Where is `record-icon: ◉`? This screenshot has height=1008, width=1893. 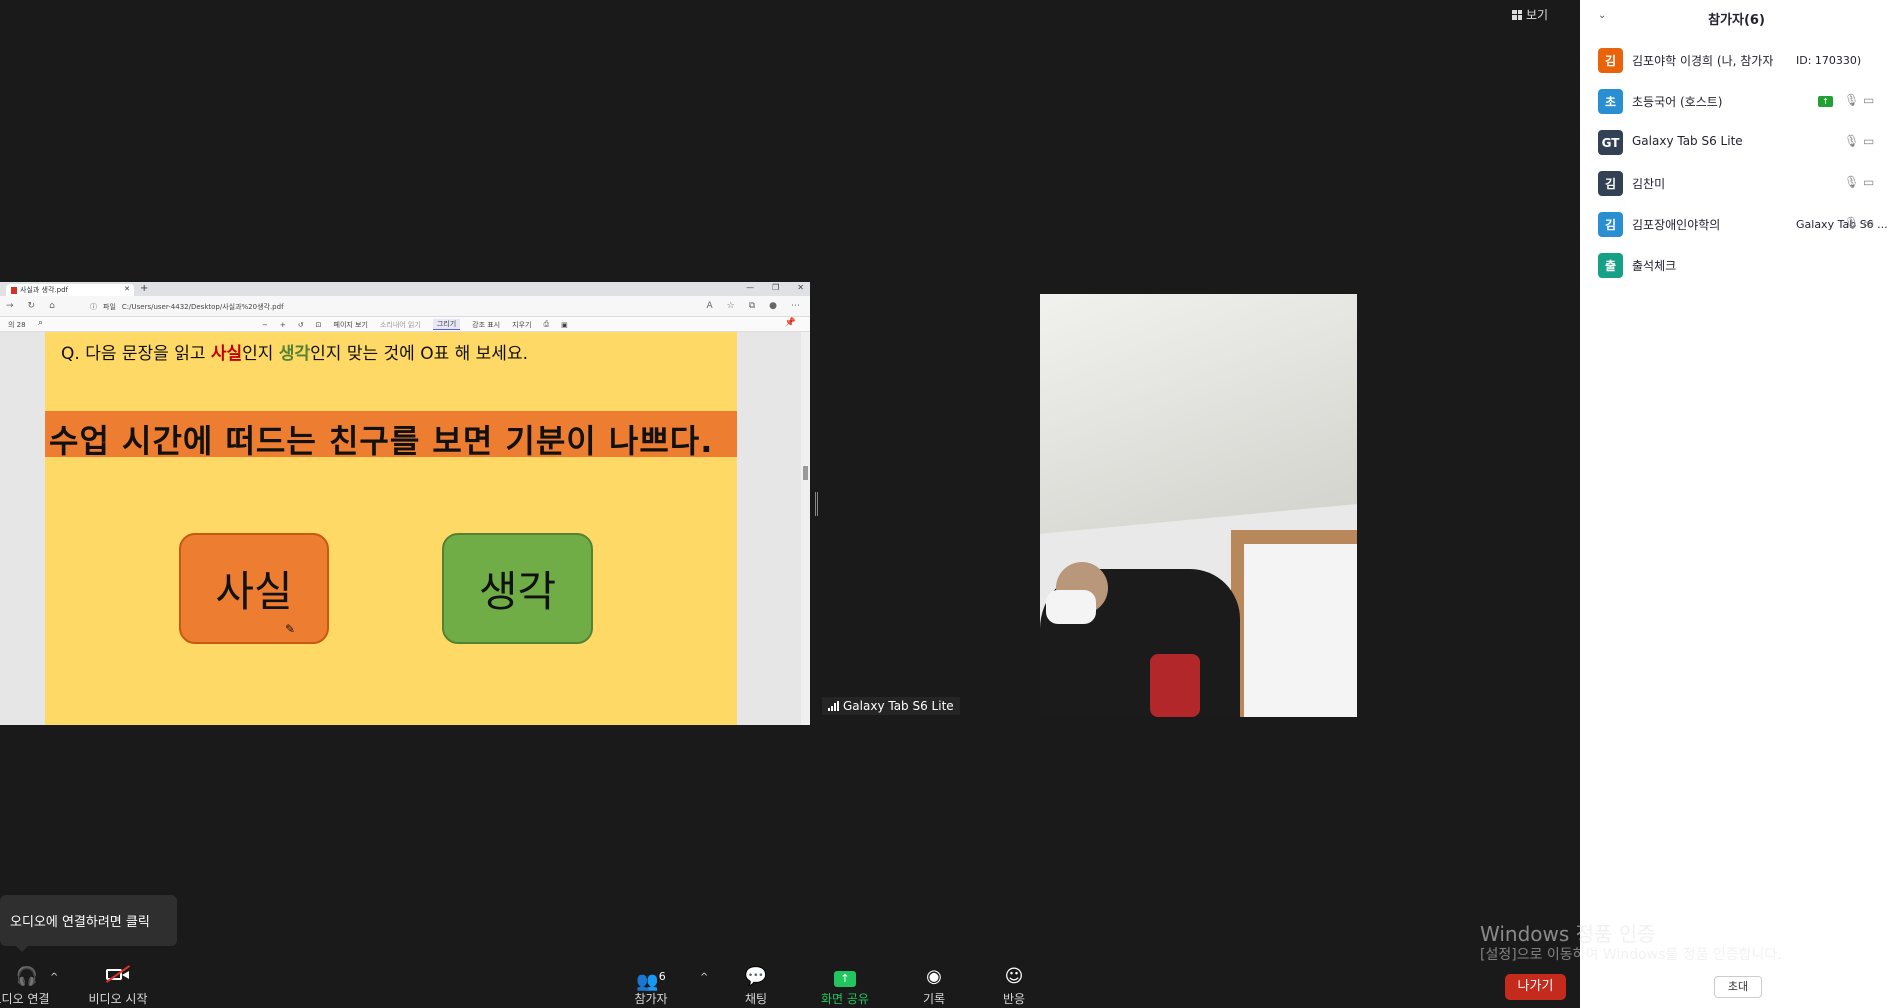
record-icon: ◉ is located at coordinates (934, 976).